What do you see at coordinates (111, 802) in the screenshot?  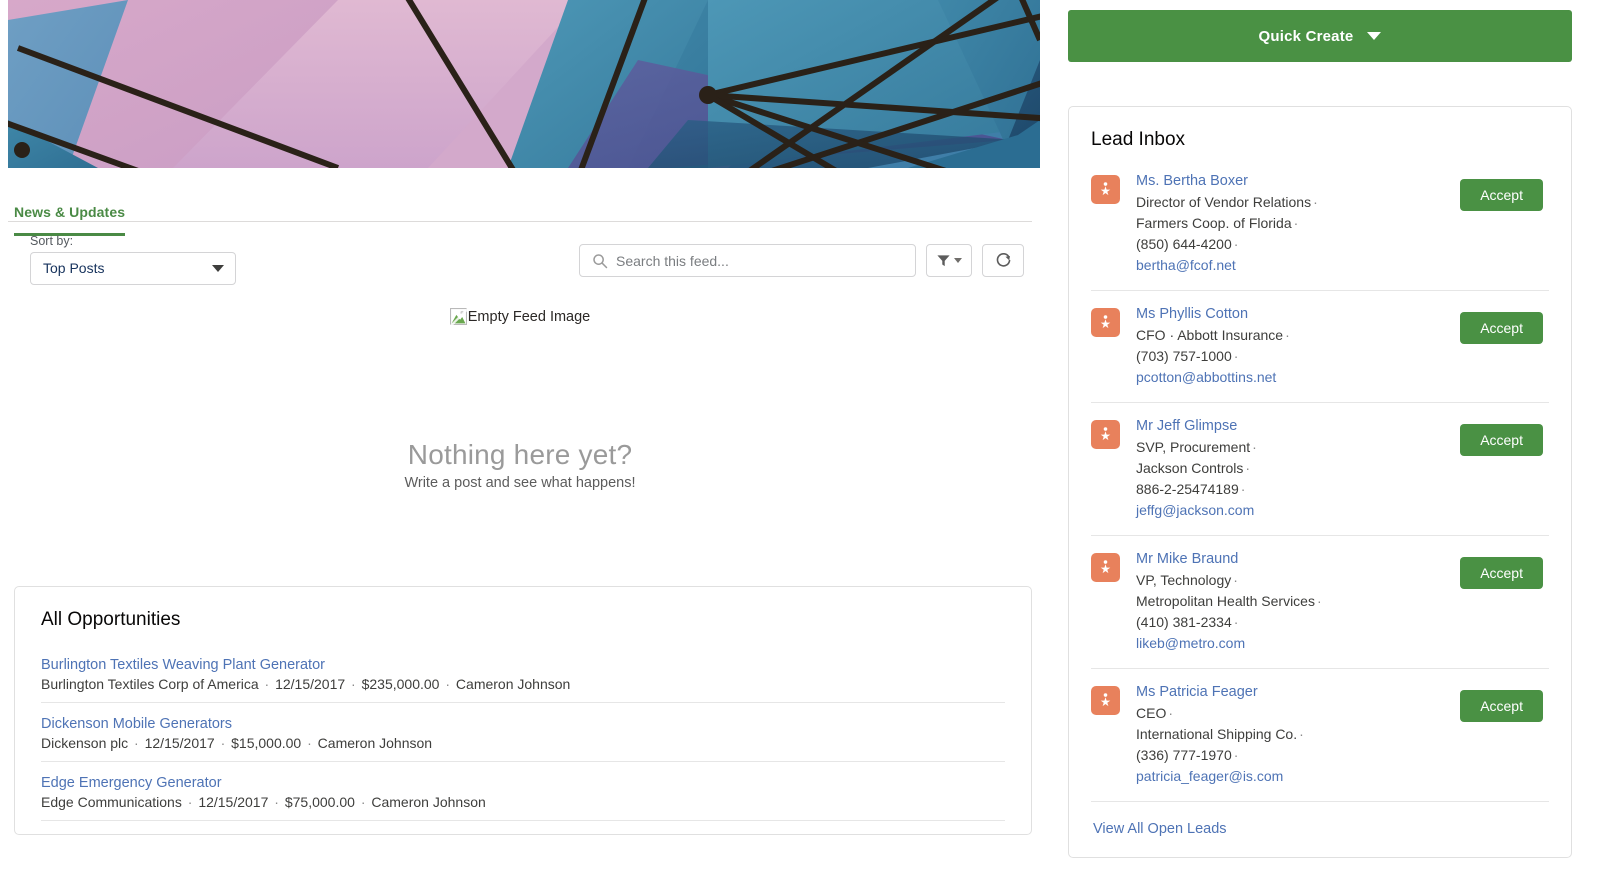 I see `opportunity-account: Edge Communications` at bounding box center [111, 802].